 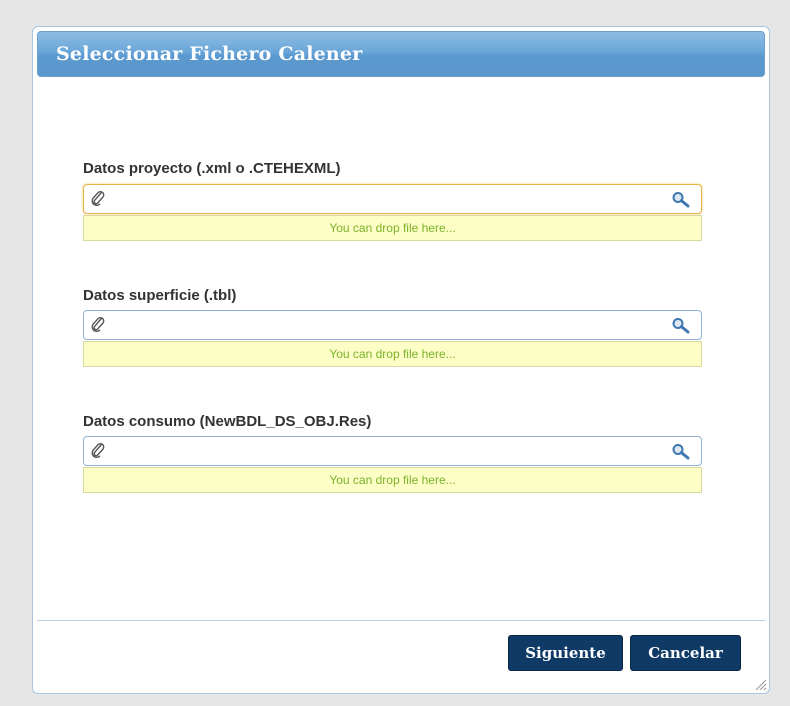 I want to click on consumption-data-field, so click(x=392, y=451).